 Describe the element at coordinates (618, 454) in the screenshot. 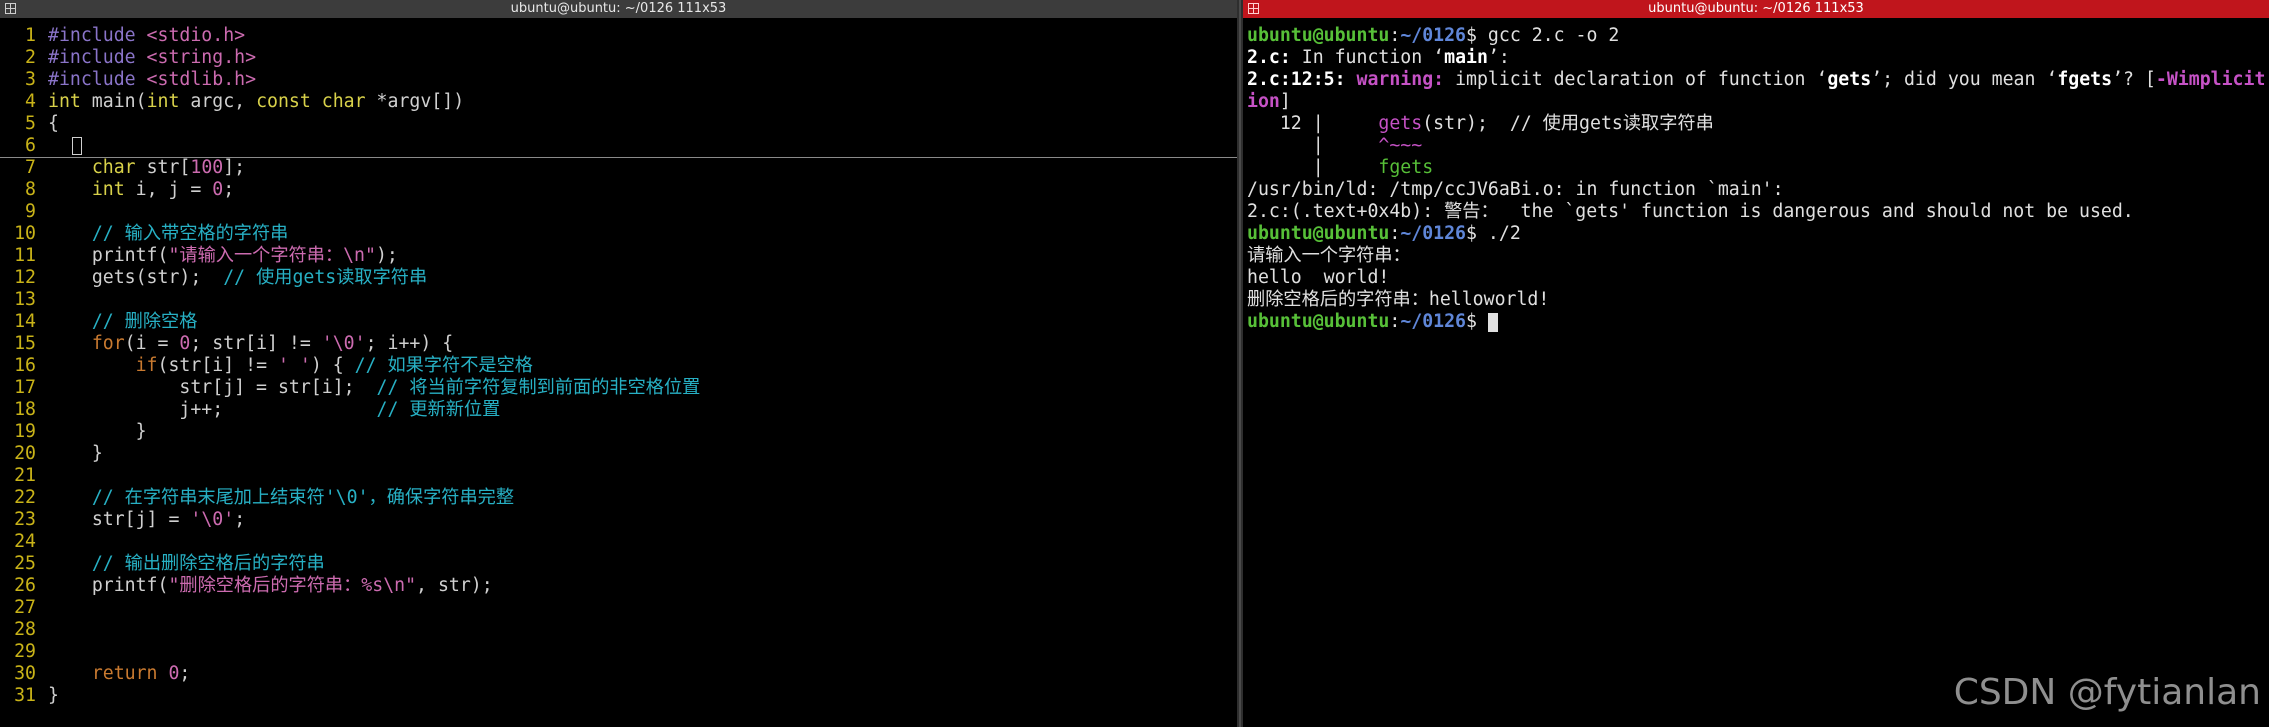

I see `code-line-20: 20 }` at that location.